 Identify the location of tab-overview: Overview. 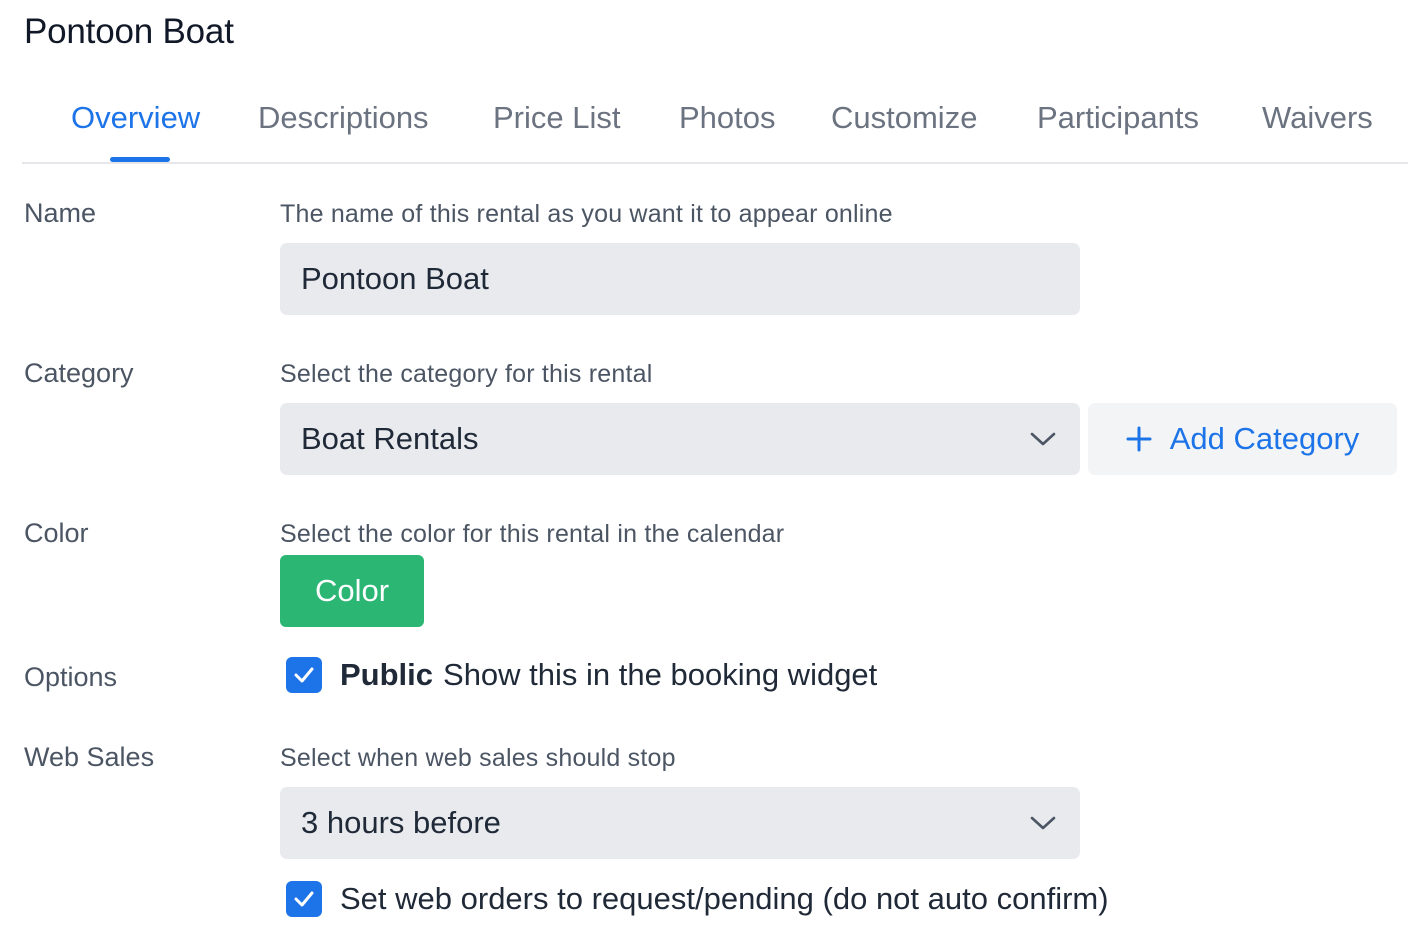
(135, 118).